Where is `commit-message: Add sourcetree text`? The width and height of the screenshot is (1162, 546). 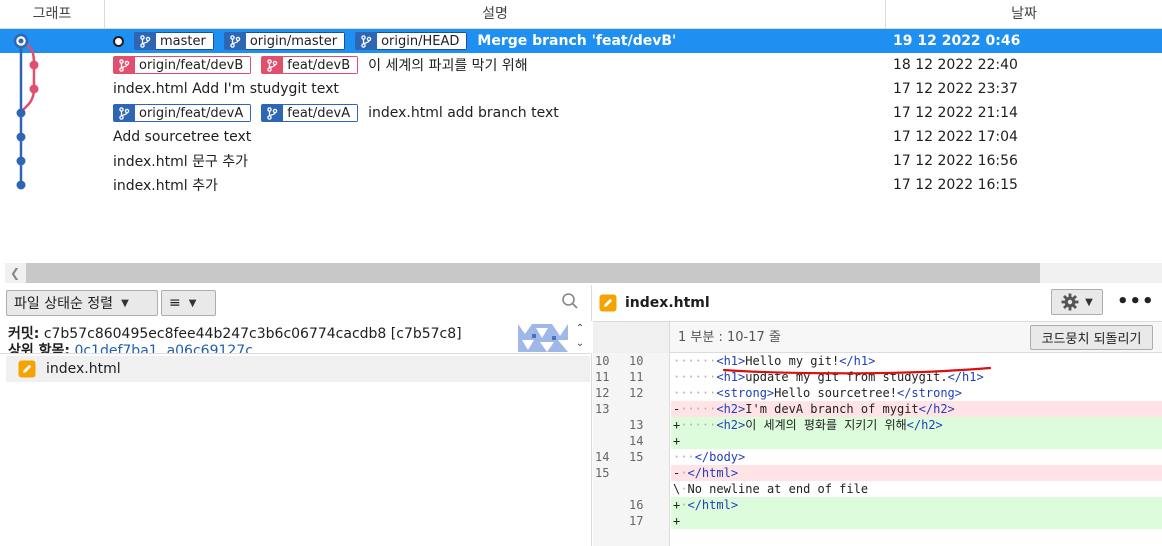
commit-message: Add sourcetree text is located at coordinates (182, 137).